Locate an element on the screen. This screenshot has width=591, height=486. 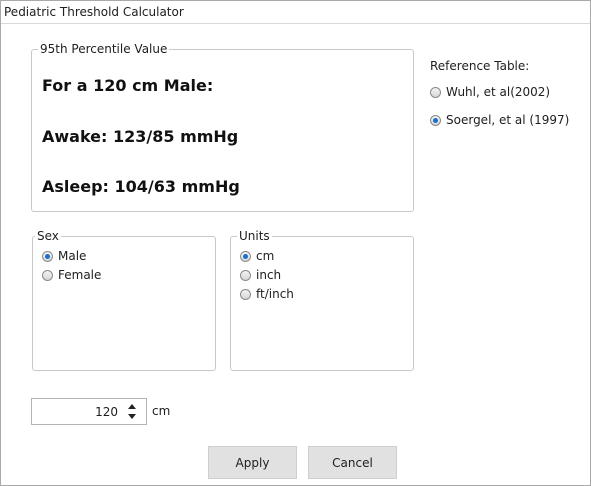
asleep-value: Asleep: 104/63 mmHg is located at coordinates (141, 186).